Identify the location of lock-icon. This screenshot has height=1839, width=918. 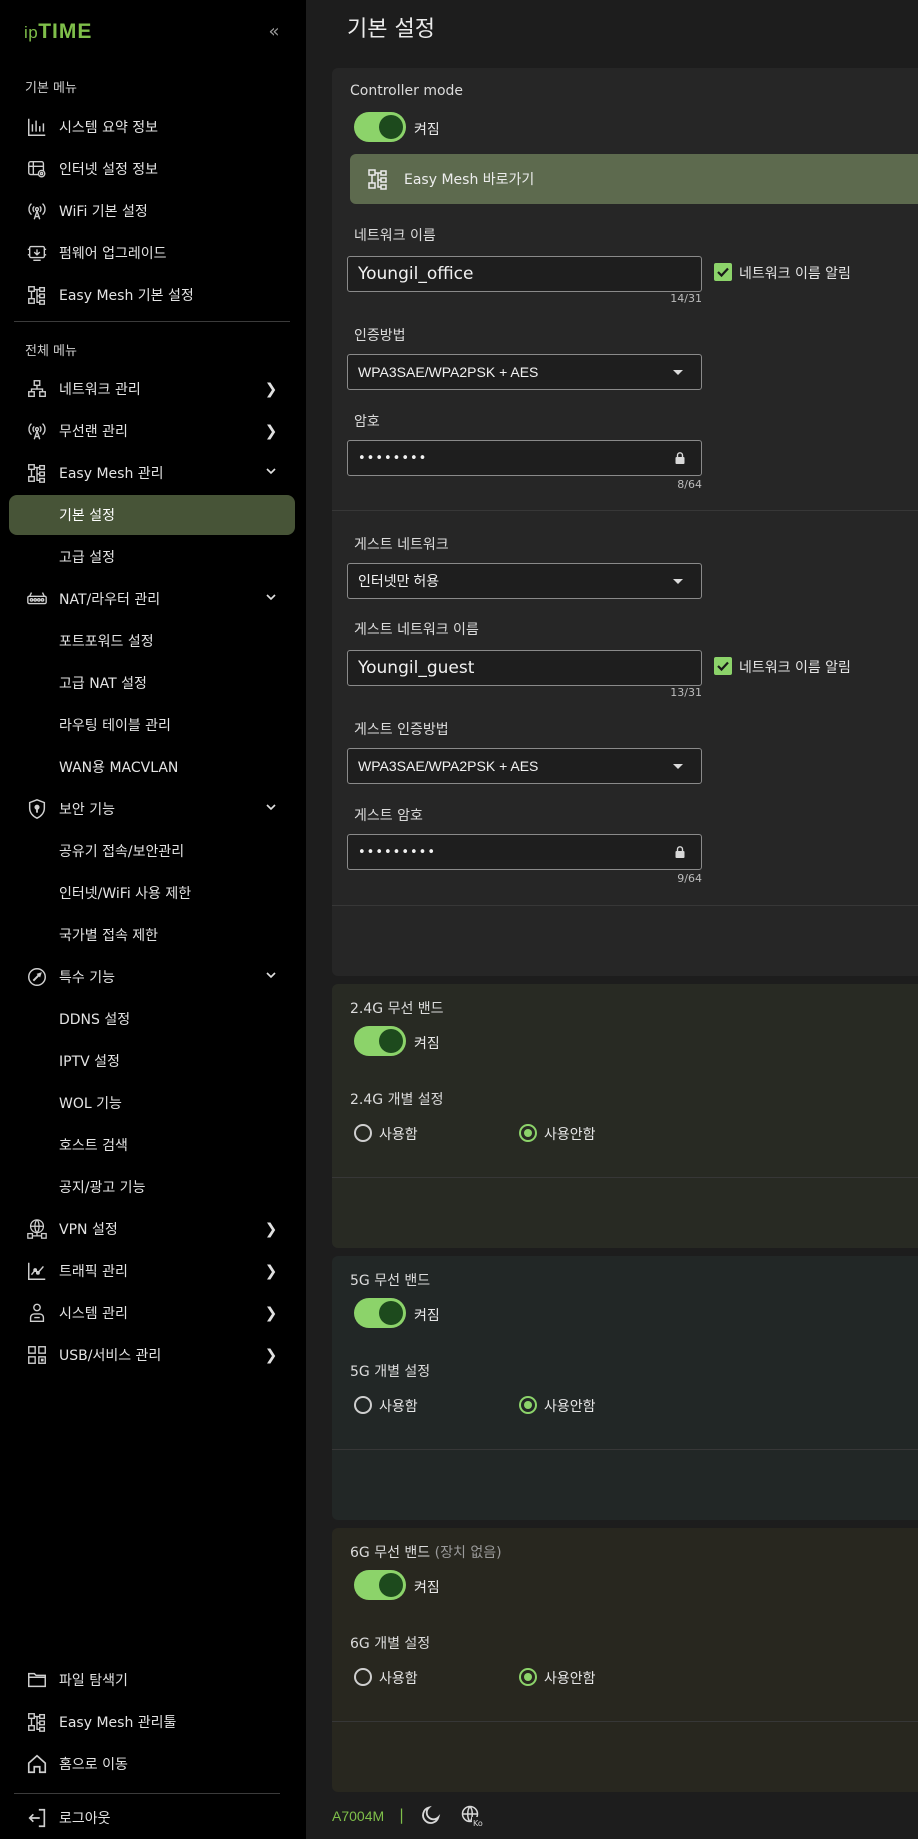
(680, 852).